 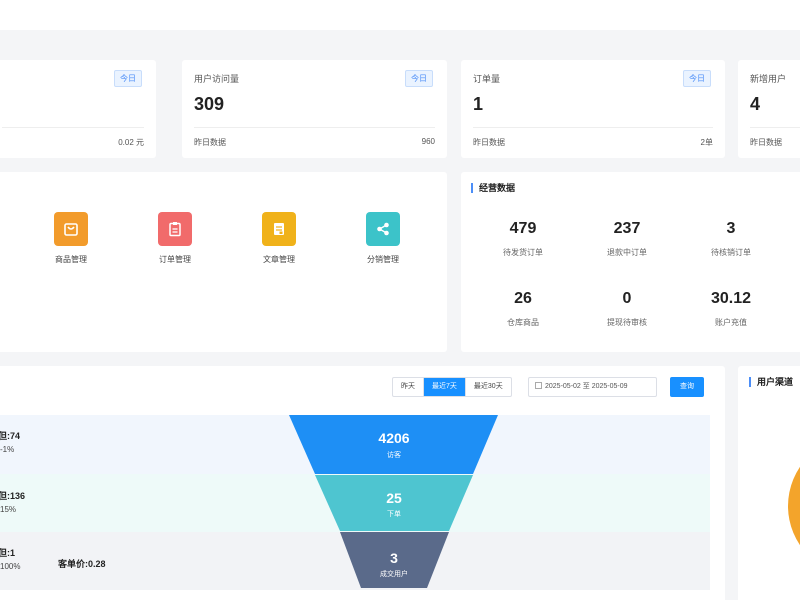 What do you see at coordinates (394, 498) in the screenshot?
I see `funnel-orders-value: 25` at bounding box center [394, 498].